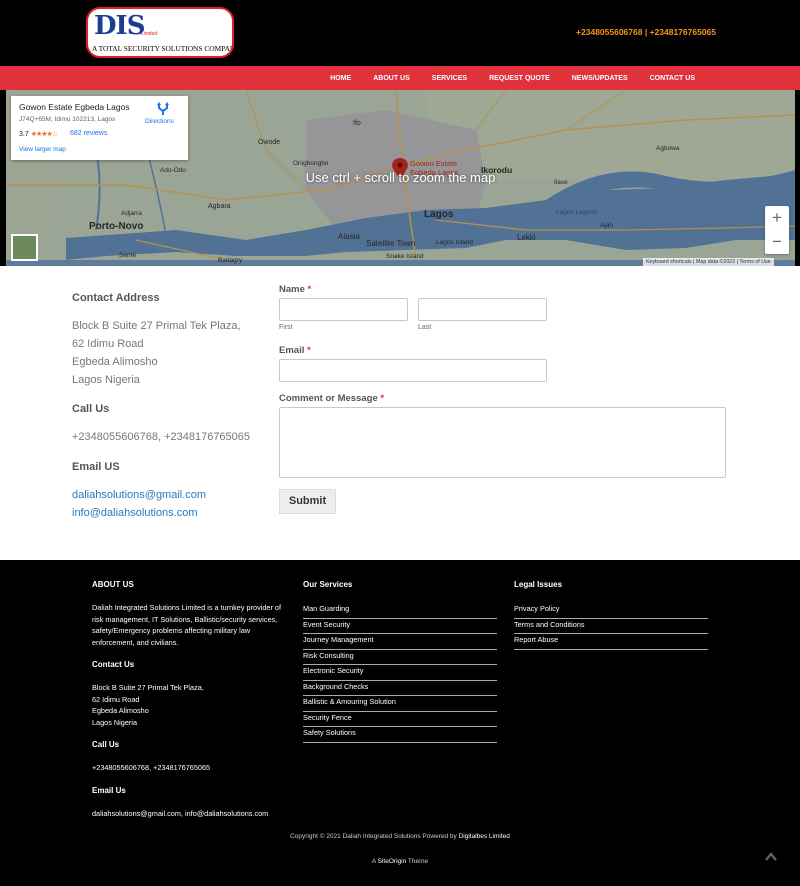 This screenshot has width=800, height=886. What do you see at coordinates (115, 722) in the screenshot?
I see `footer-address-line-4: Lagos Nigeria` at bounding box center [115, 722].